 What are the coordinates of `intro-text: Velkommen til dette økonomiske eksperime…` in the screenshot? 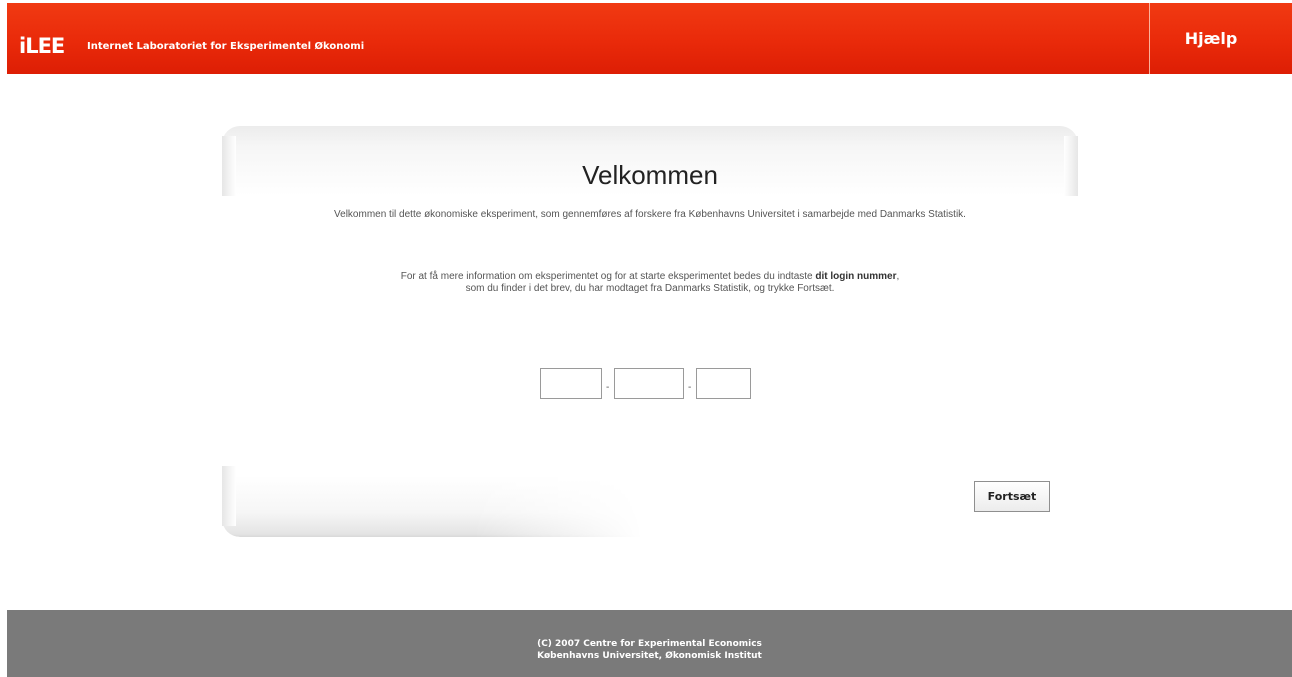 It's located at (650, 215).